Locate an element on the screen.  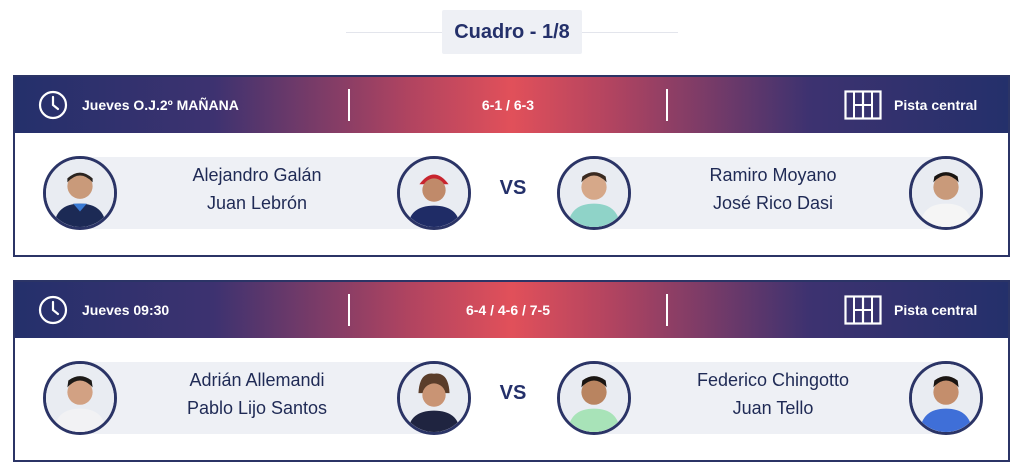
match-time: Jueves O.J.2º MAÑANA is located at coordinates (160, 105).